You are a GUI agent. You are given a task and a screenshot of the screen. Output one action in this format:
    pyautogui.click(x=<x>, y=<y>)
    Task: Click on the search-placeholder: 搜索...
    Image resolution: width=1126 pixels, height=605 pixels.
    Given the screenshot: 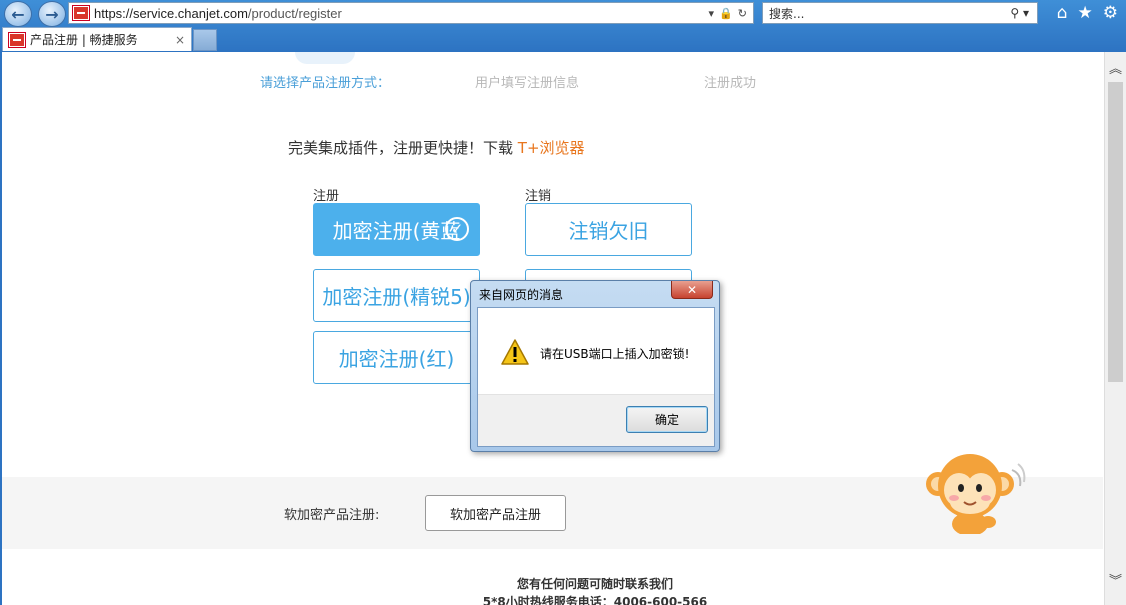 What is the action you would take?
    pyautogui.click(x=787, y=13)
    